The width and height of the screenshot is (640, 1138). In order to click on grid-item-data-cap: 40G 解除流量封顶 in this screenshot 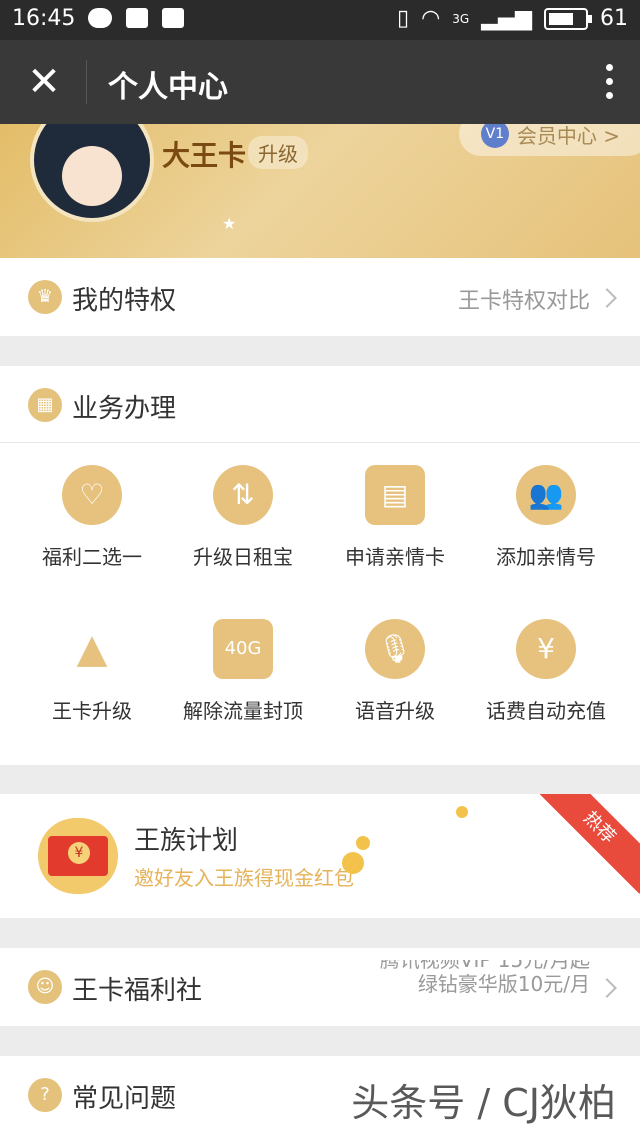, I will do `click(243, 672)`.